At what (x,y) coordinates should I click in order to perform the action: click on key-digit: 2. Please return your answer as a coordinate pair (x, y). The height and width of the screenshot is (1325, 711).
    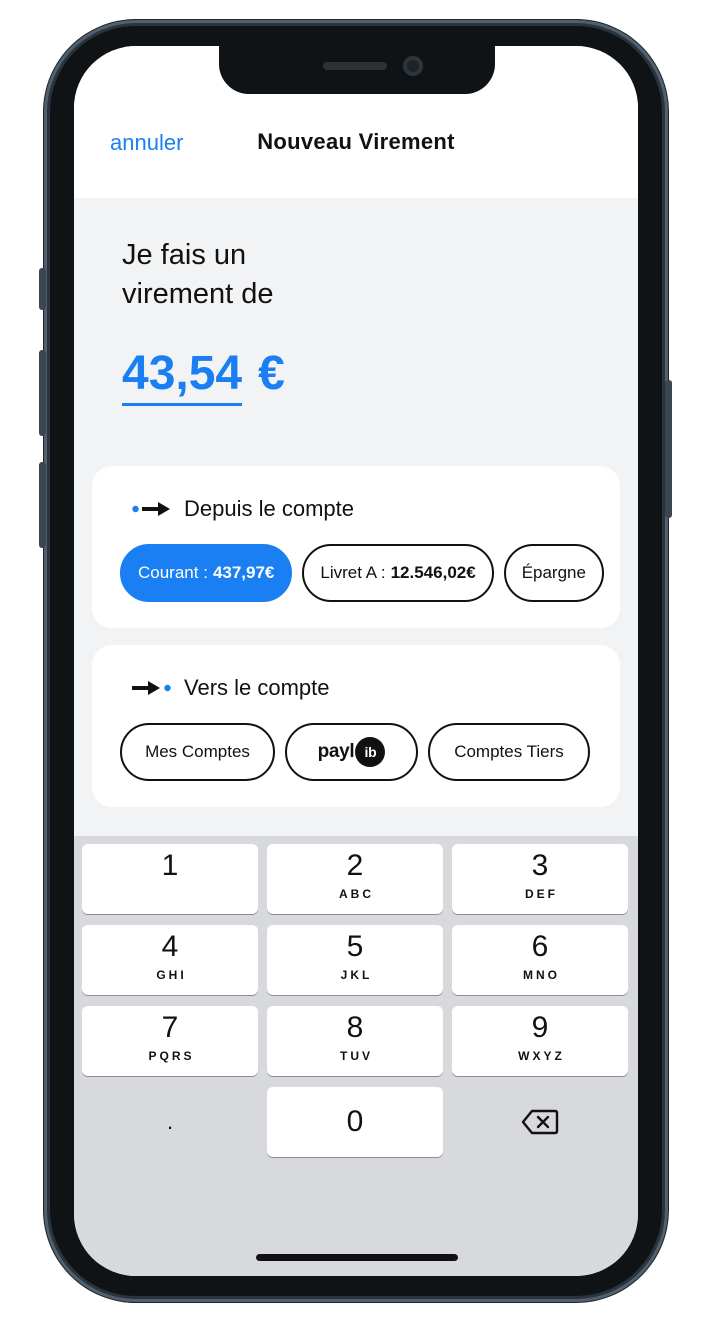
    Looking at the image, I should click on (355, 865).